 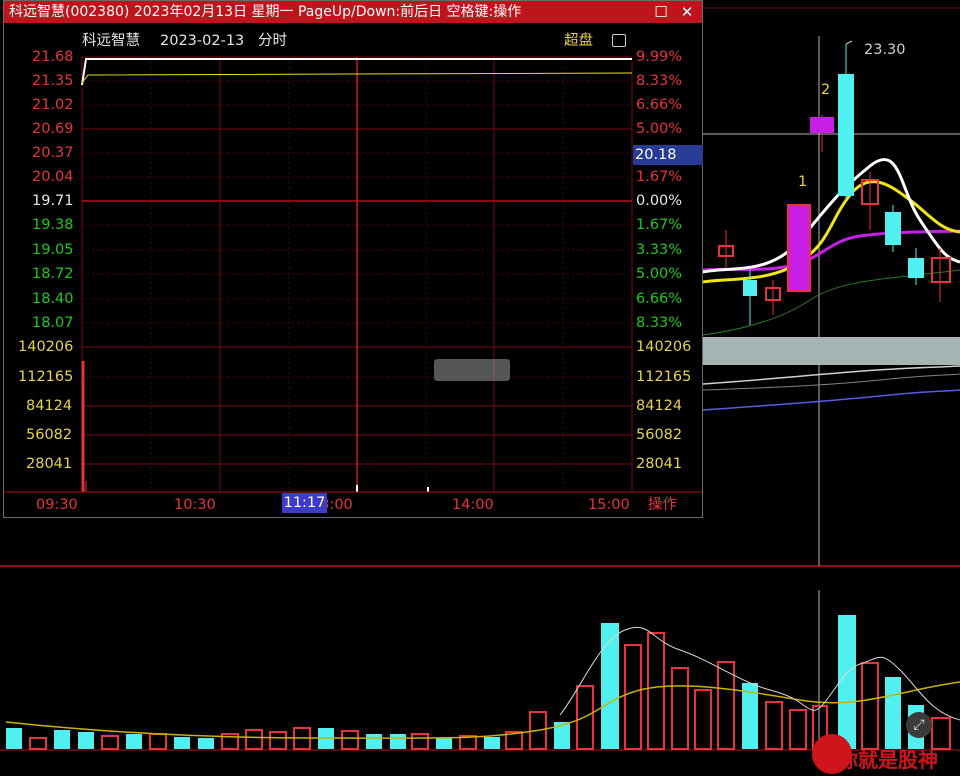 I want to click on price-tick: 18.40, so click(x=53, y=299).